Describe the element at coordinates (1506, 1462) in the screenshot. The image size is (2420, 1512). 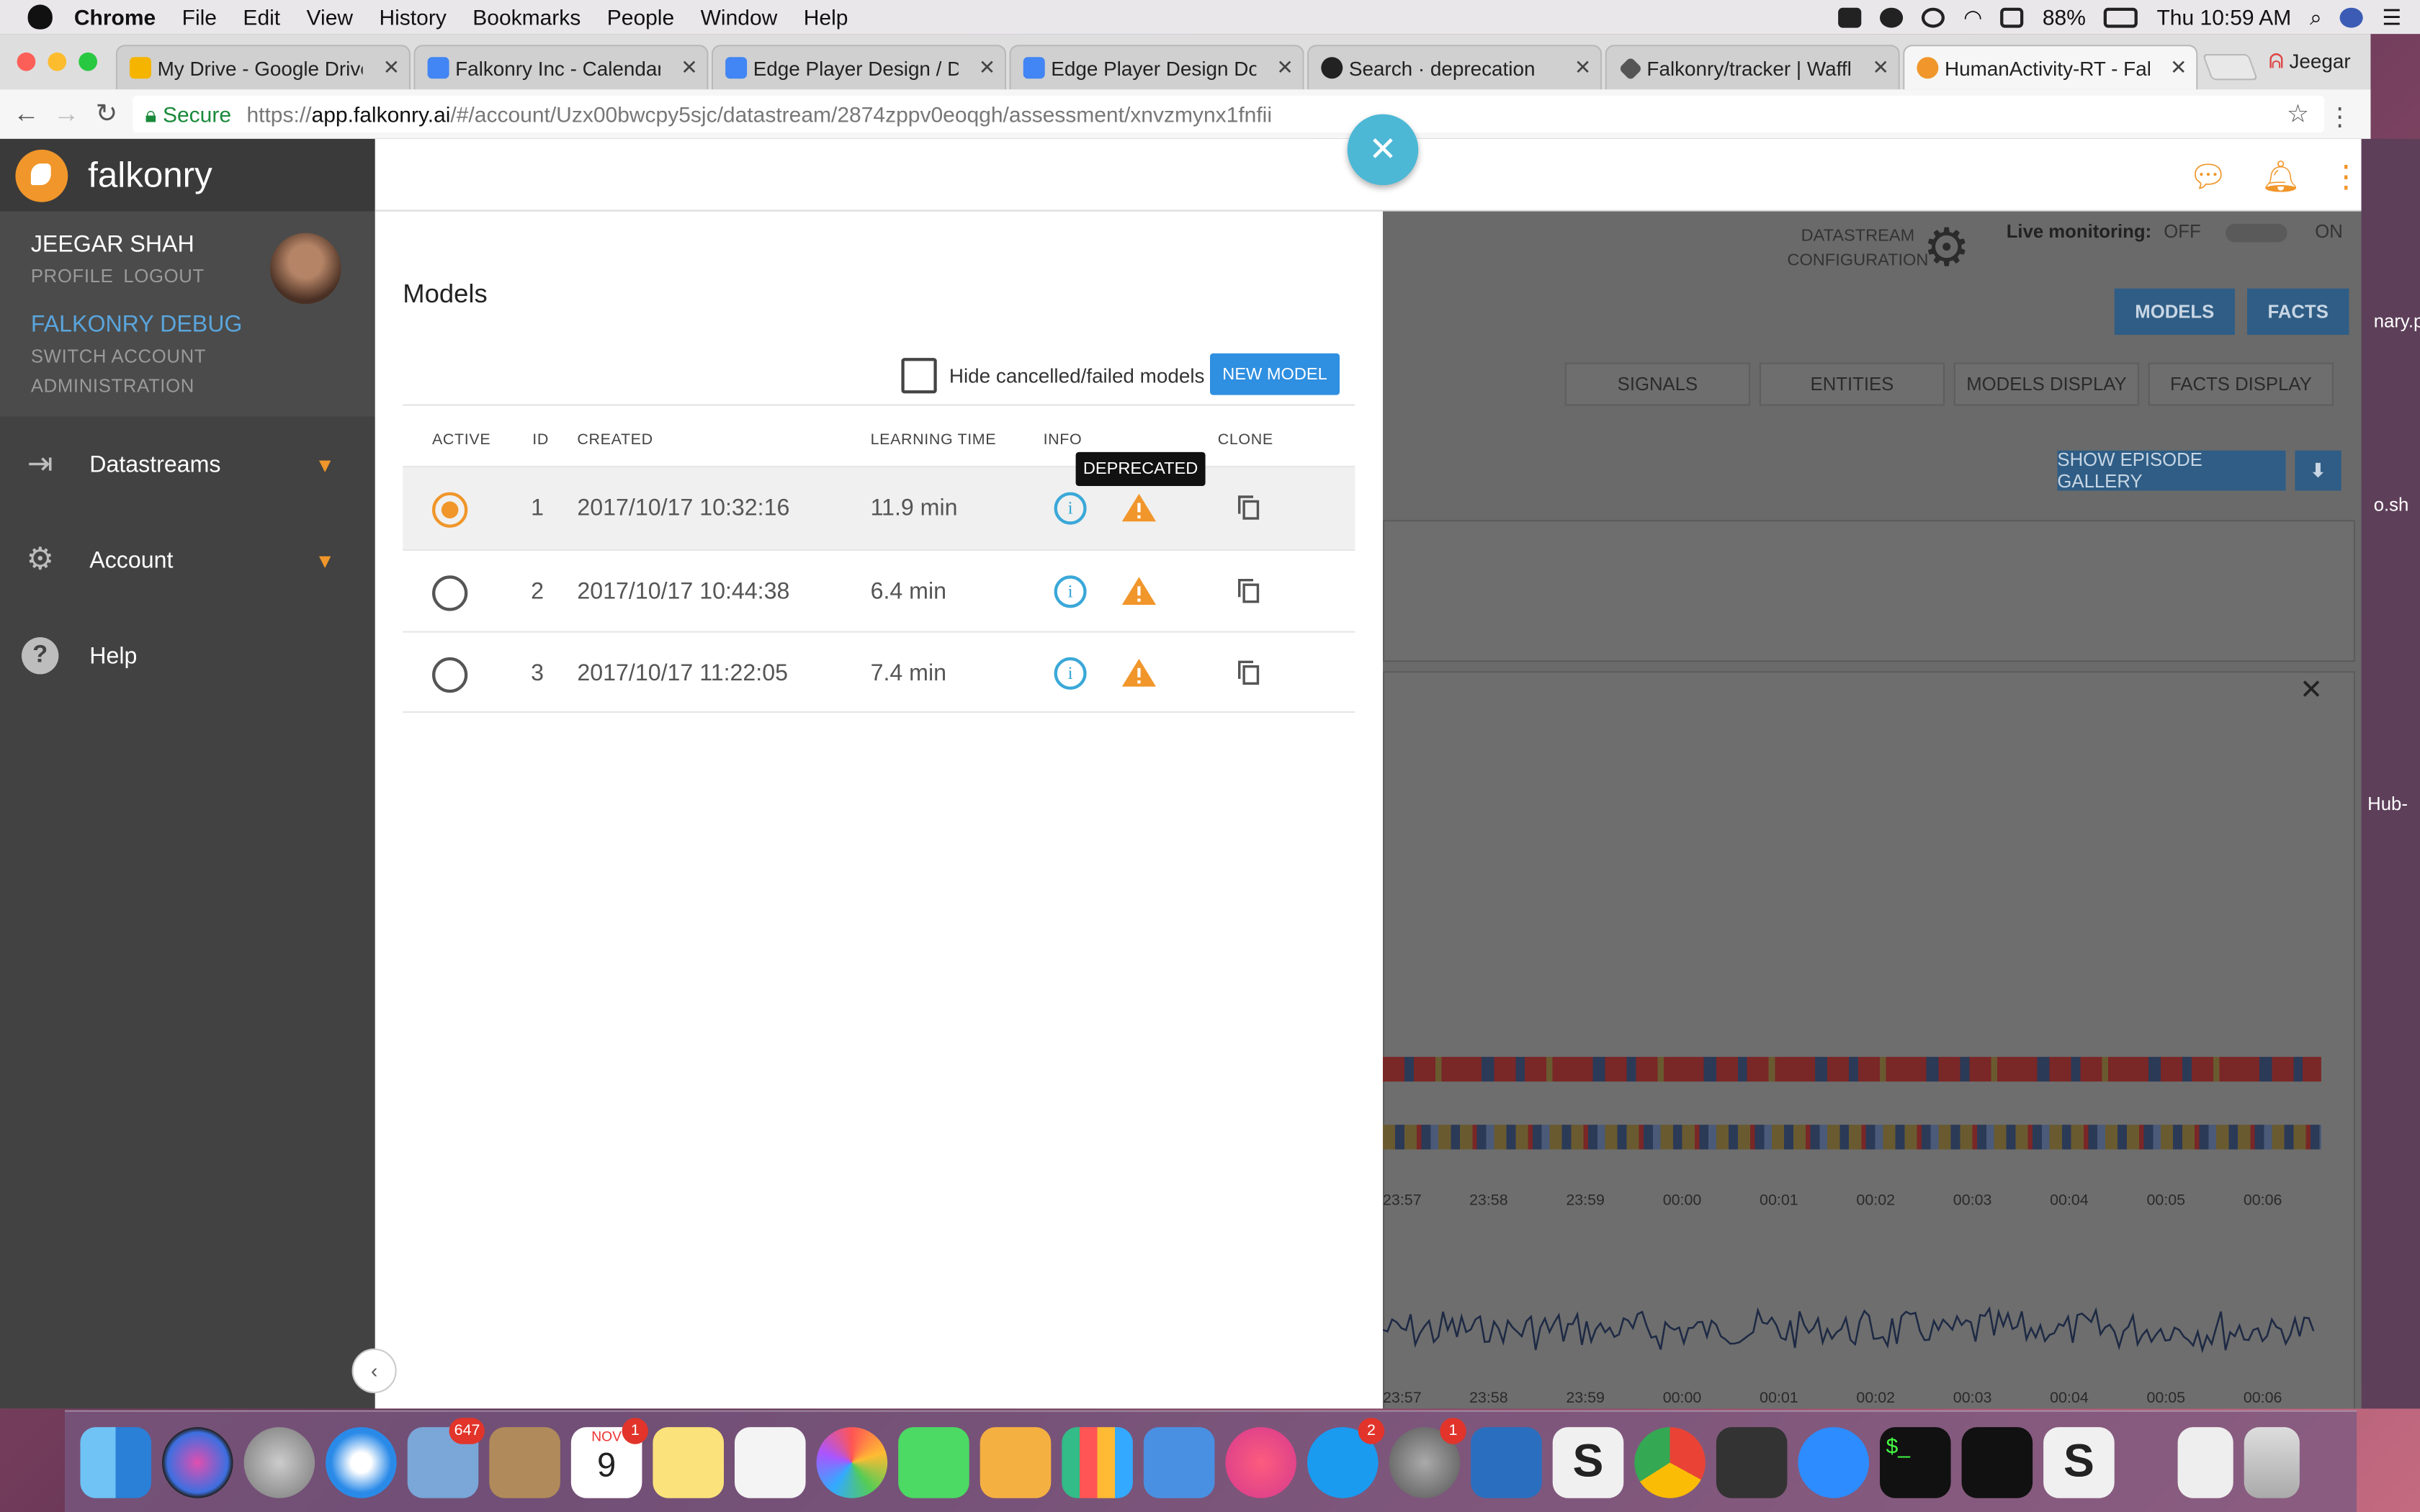
I see `virtualbox-icon` at that location.